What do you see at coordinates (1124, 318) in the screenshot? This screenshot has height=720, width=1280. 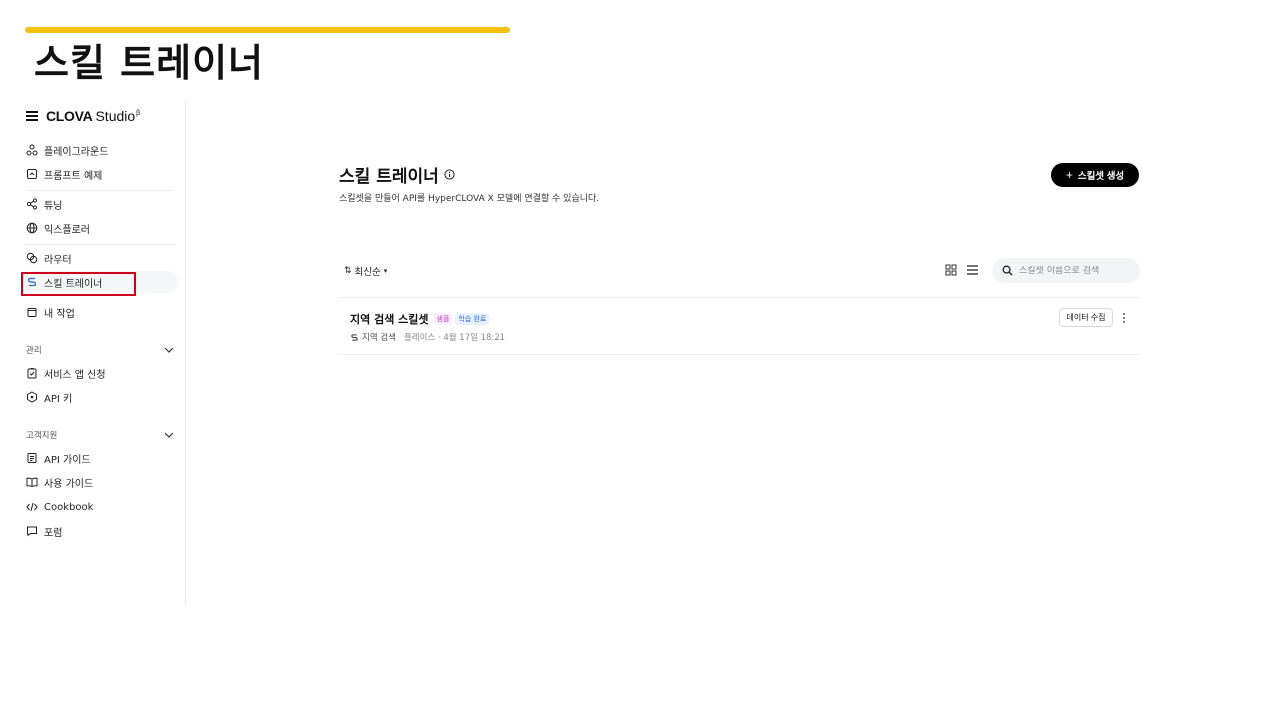 I see `more-options-icon` at bounding box center [1124, 318].